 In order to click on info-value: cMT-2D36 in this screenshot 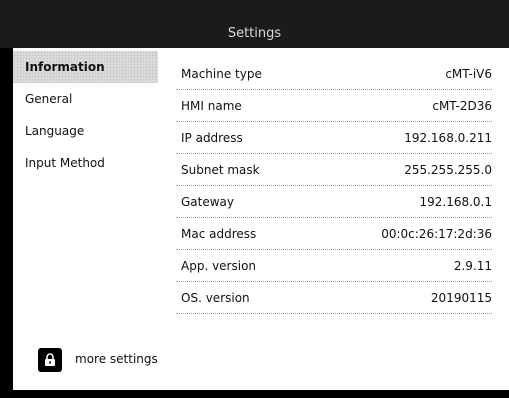, I will do `click(462, 106)`.